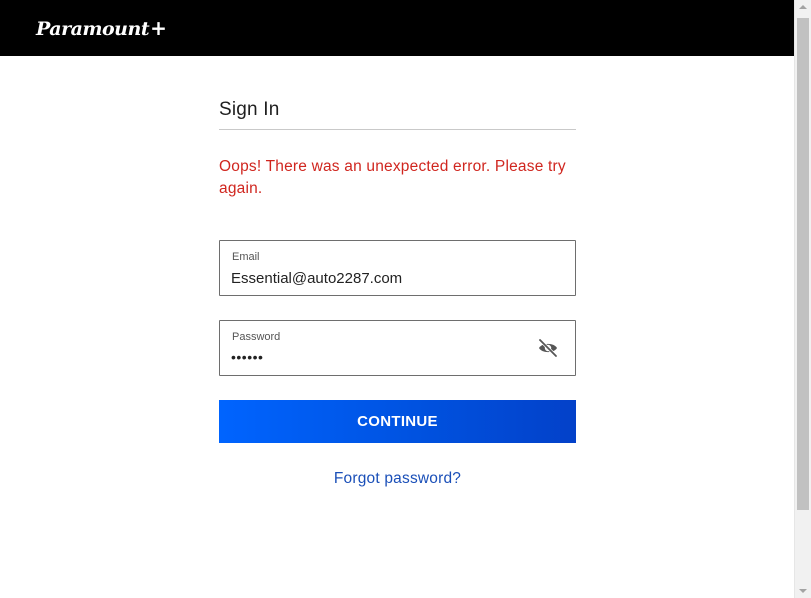 This screenshot has width=811, height=598. What do you see at coordinates (246, 257) in the screenshot?
I see `email-label: Email` at bounding box center [246, 257].